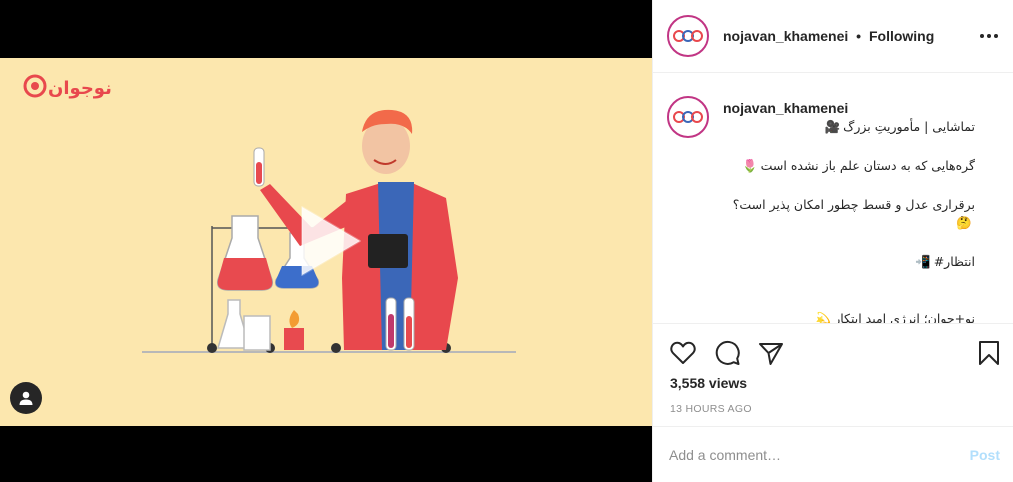 The width and height of the screenshot is (1013, 482). I want to click on watermark-text: نوجوان, so click(80, 88).